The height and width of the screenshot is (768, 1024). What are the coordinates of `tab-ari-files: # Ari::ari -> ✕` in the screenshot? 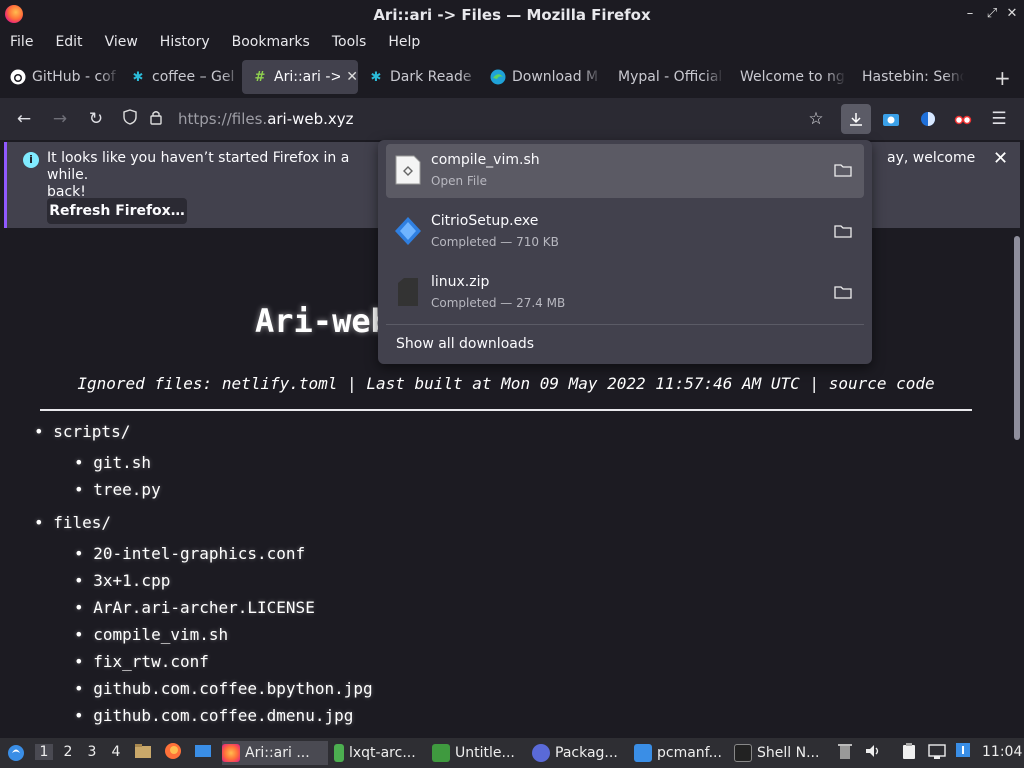 It's located at (300, 77).